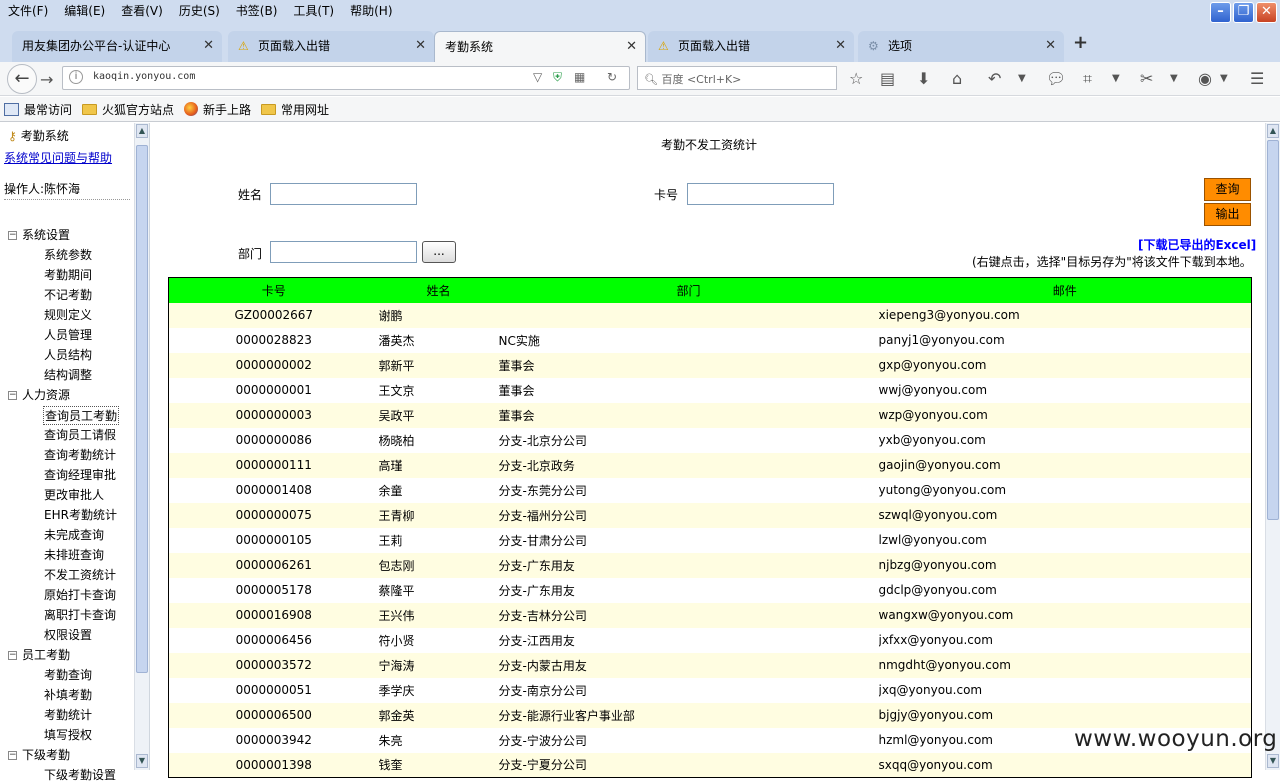 The image size is (1280, 783). What do you see at coordinates (612, 77) in the screenshot?
I see `reload-icon: ↻` at bounding box center [612, 77].